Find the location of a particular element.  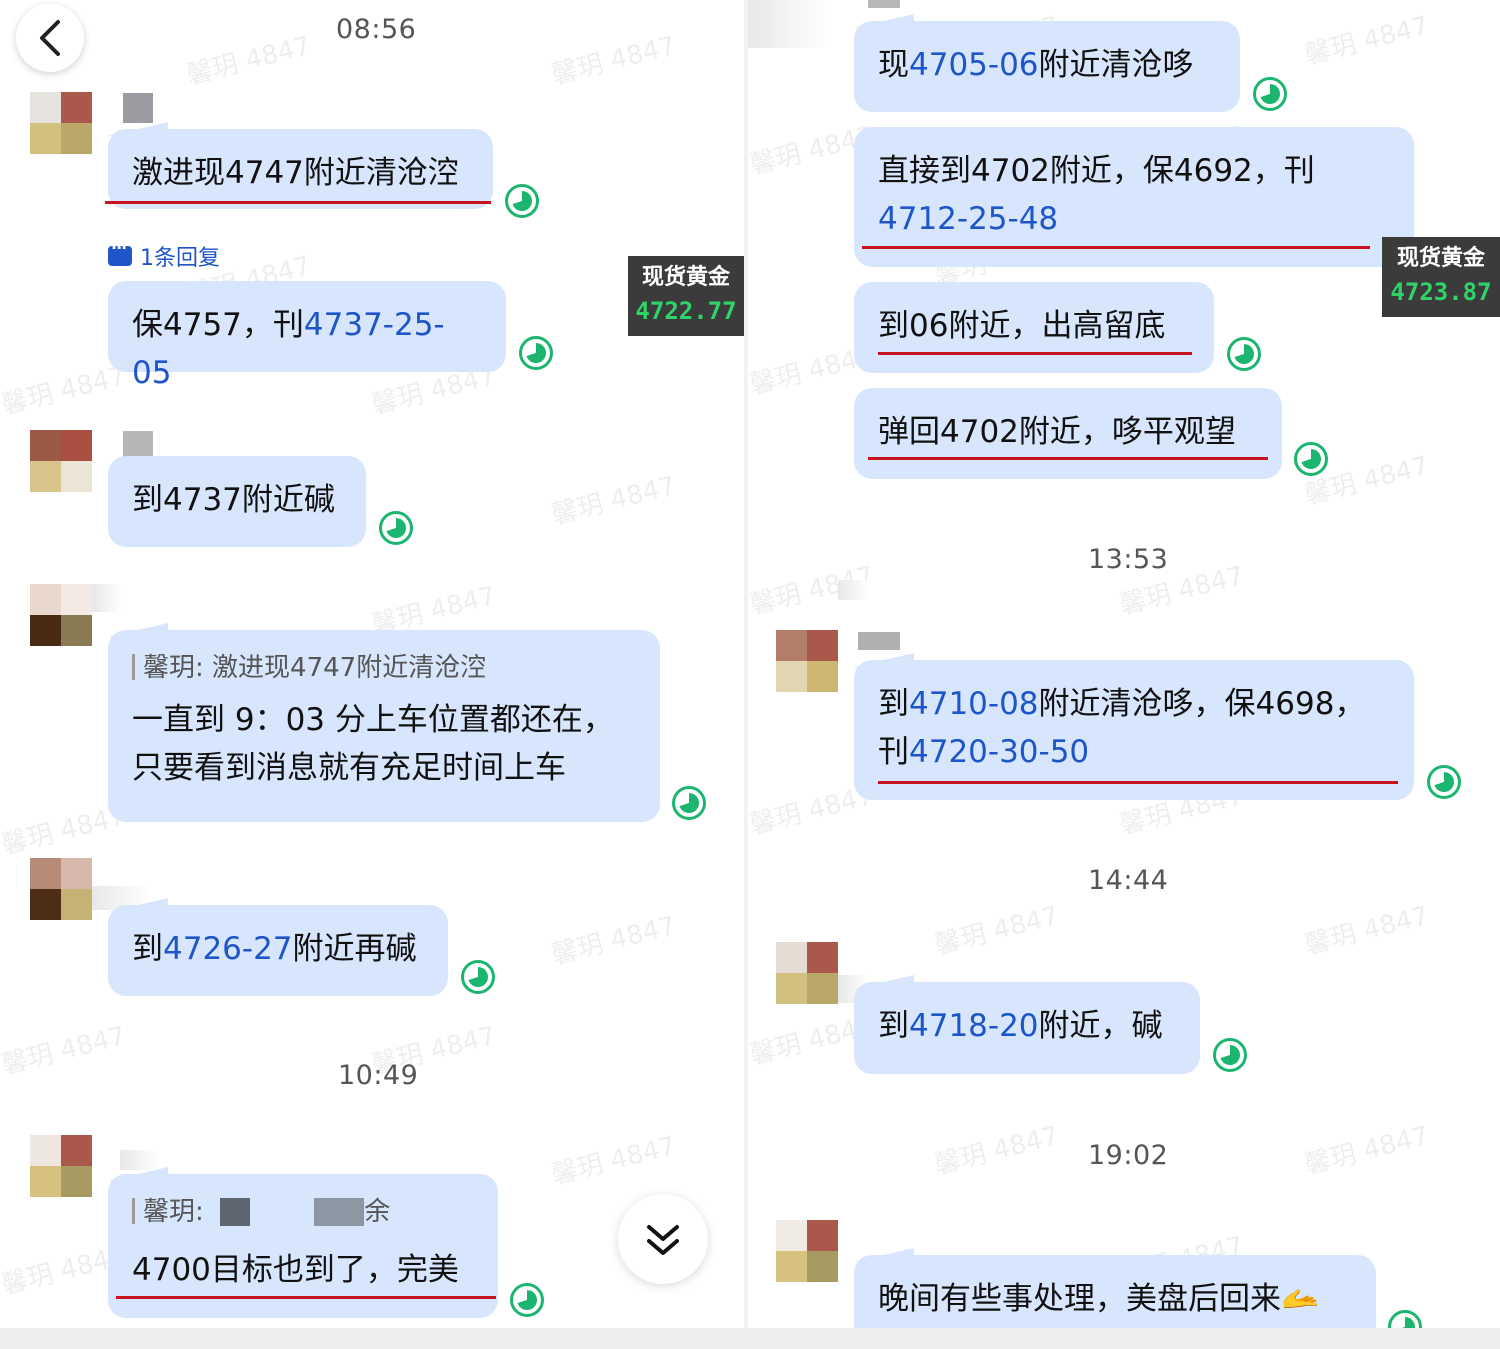

timestamp: 14:44 is located at coordinates (1128, 880).